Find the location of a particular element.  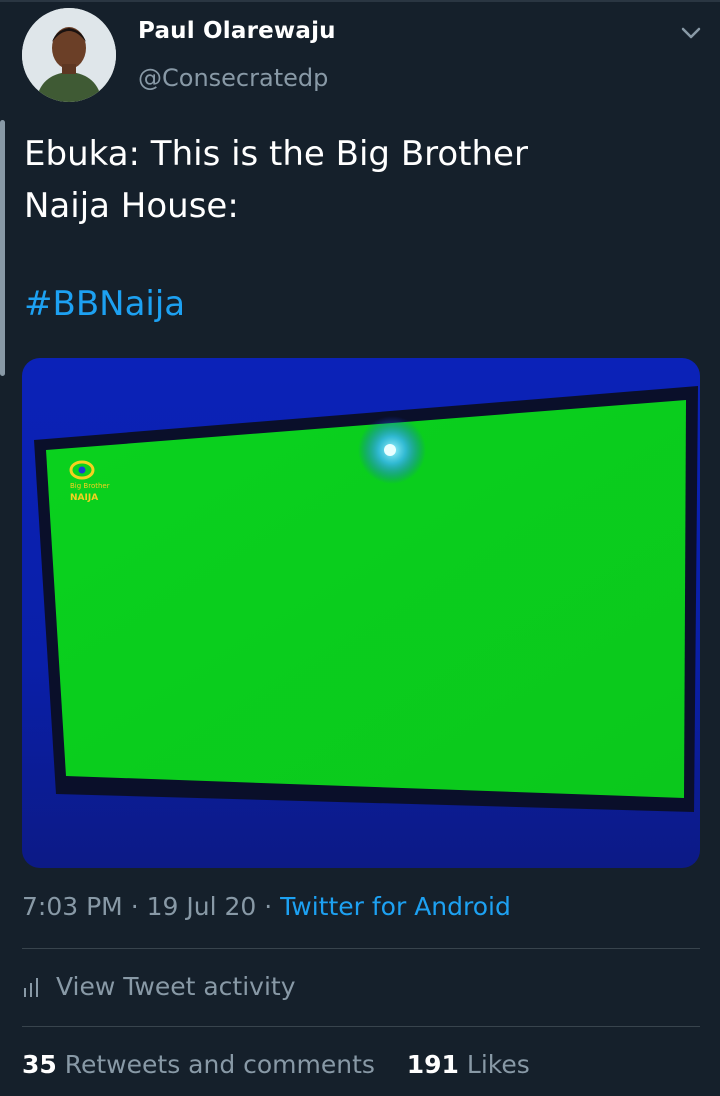

retweets-count: 35 is located at coordinates (39, 1064).